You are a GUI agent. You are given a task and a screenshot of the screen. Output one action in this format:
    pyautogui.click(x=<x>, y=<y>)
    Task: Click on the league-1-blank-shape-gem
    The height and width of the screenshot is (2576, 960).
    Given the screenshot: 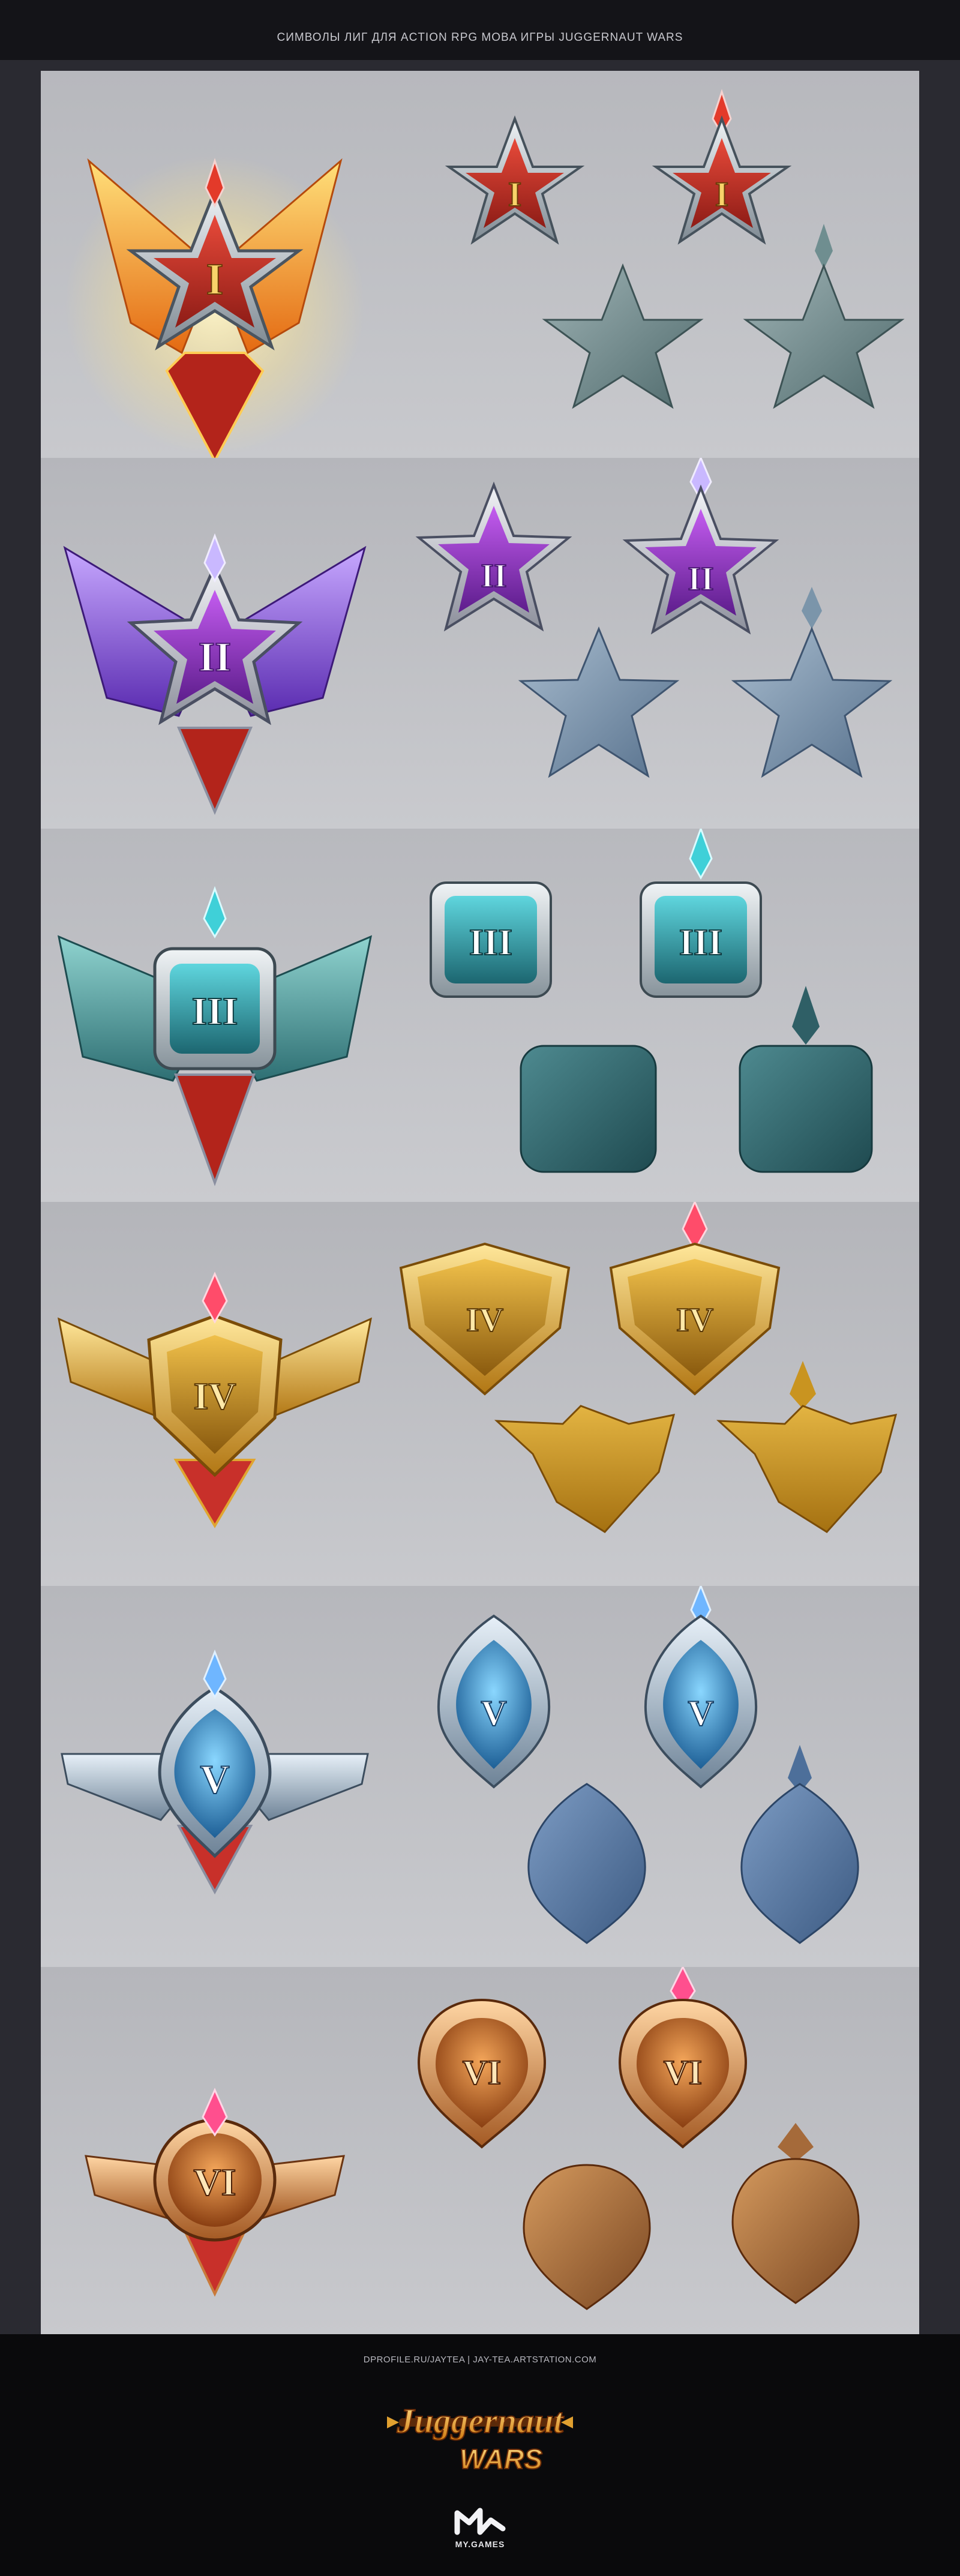 What is the action you would take?
    pyautogui.click(x=824, y=316)
    